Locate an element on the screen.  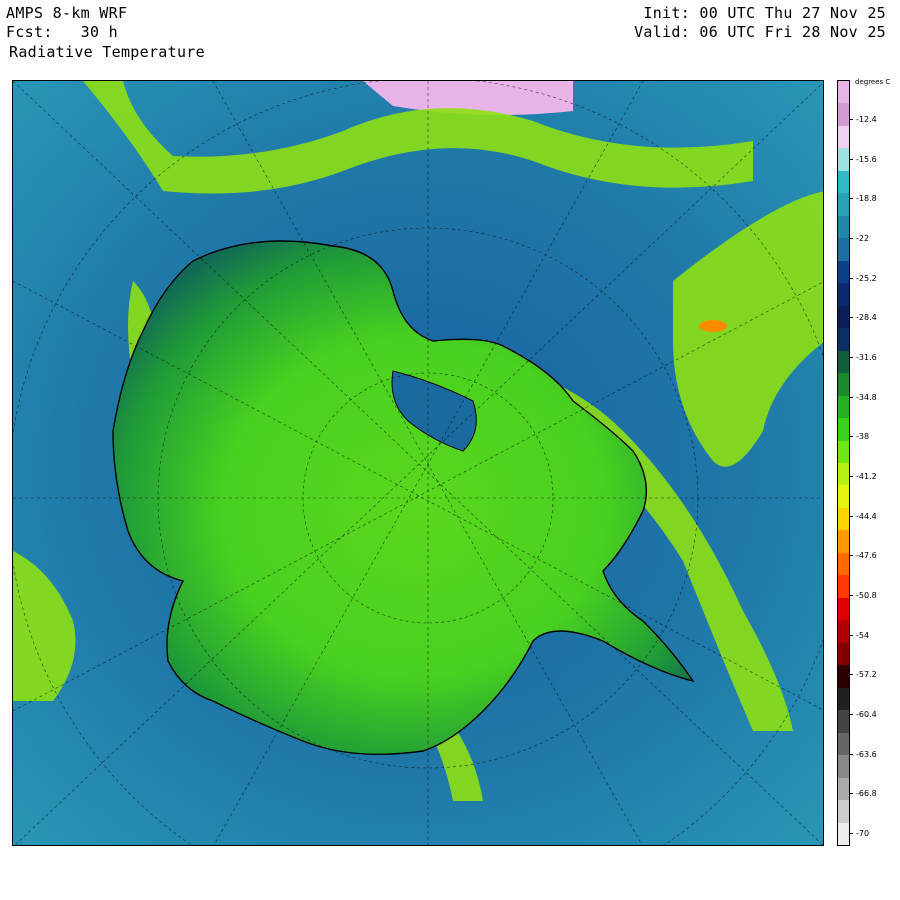
colorbar-tick-label: -34.8 is located at coordinates (863, 397).